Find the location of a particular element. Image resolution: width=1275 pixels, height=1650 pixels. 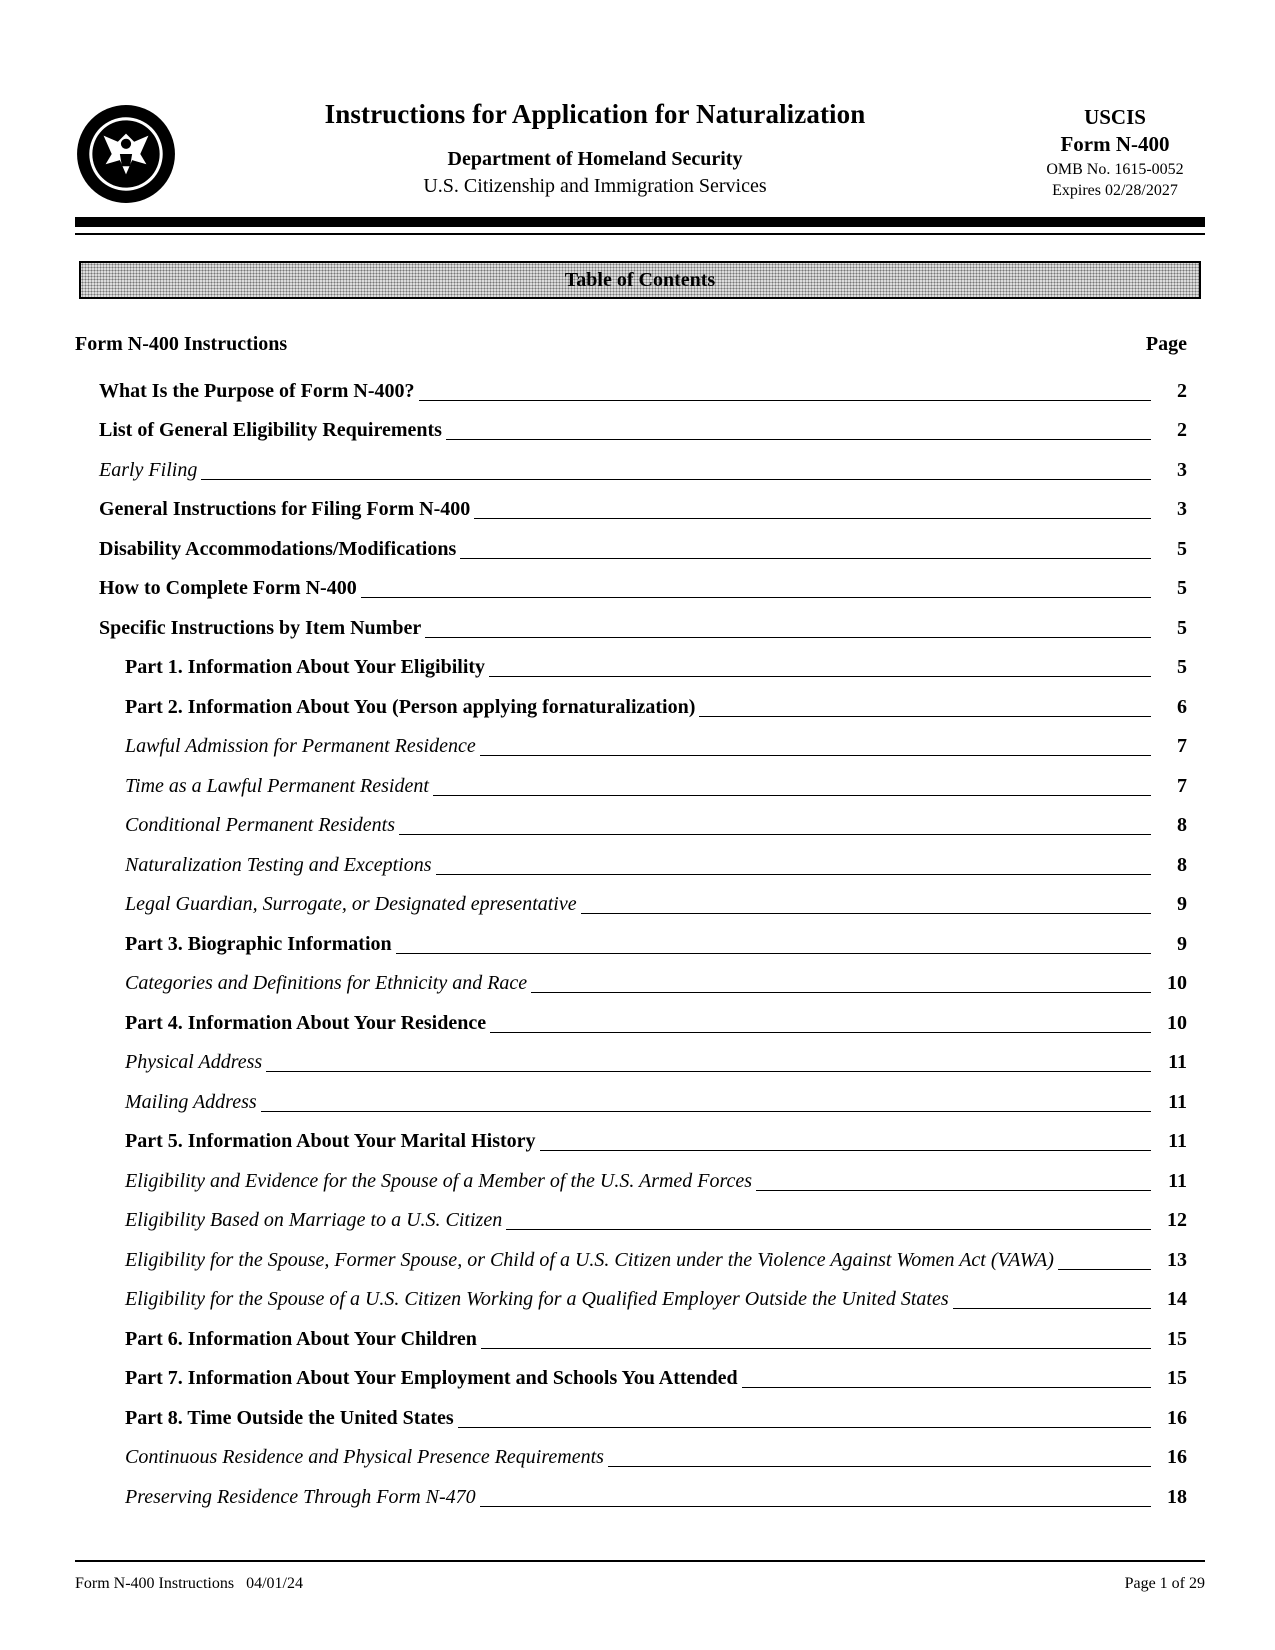

toc-entry-label: Mailing Address is located at coordinates (193, 1107).